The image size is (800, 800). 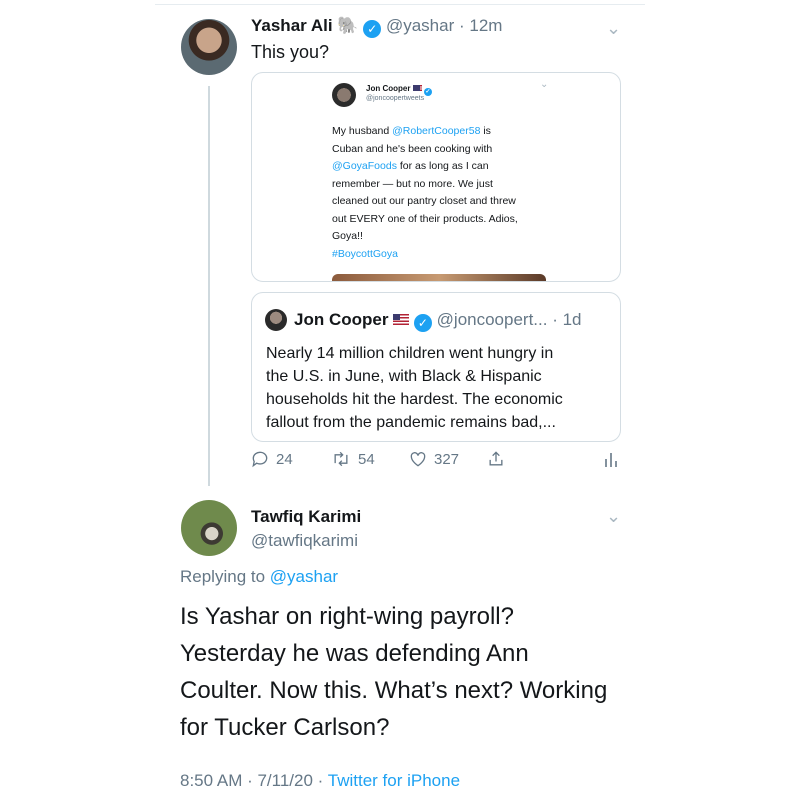 I want to click on elephant-emoji: 🐘, so click(x=348, y=25).